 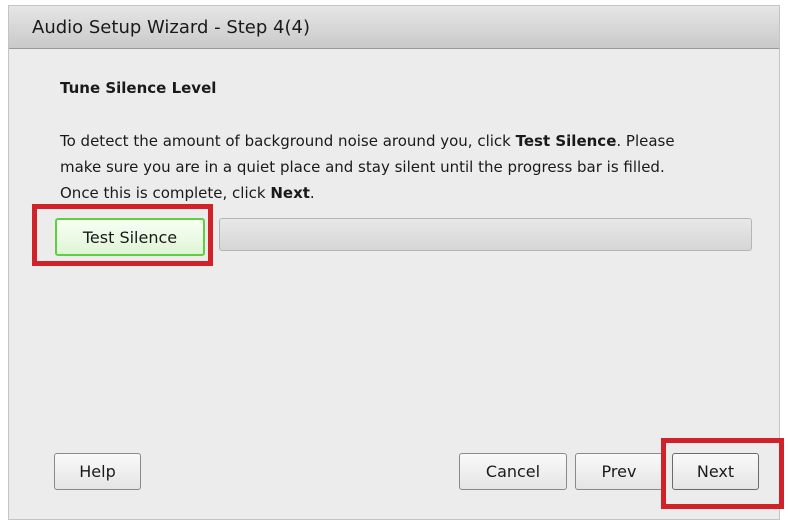 I want to click on prev-button: Prev, so click(x=619, y=471).